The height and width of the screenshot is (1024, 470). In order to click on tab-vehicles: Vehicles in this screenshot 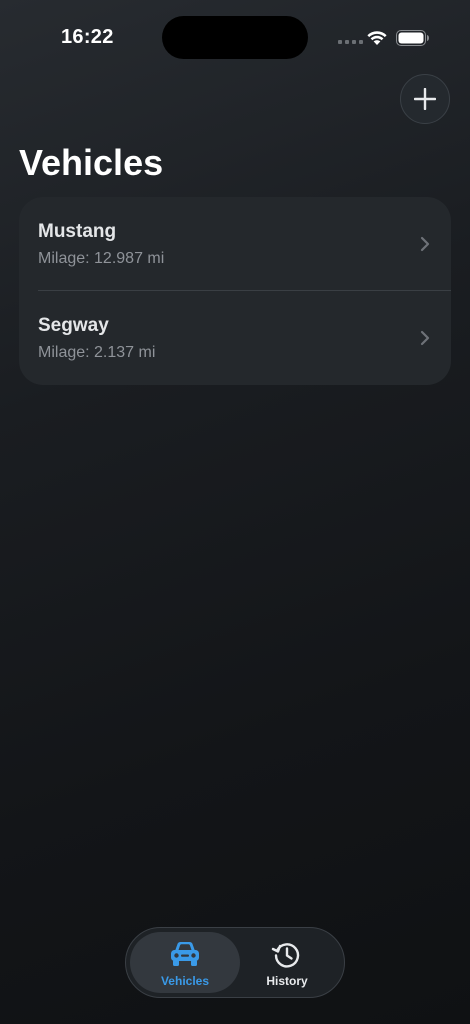, I will do `click(185, 962)`.